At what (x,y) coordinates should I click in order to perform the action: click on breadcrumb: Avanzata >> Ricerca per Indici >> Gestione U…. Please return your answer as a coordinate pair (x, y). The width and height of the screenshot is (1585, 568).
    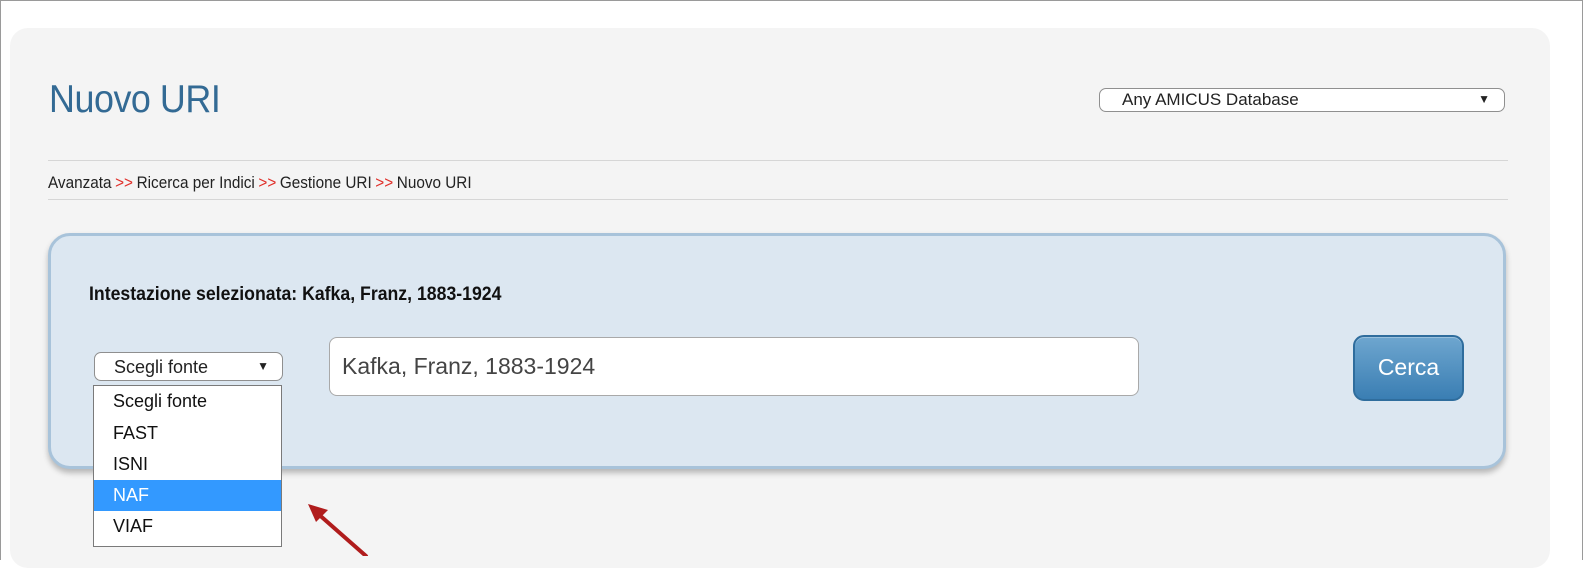
    Looking at the image, I should click on (260, 183).